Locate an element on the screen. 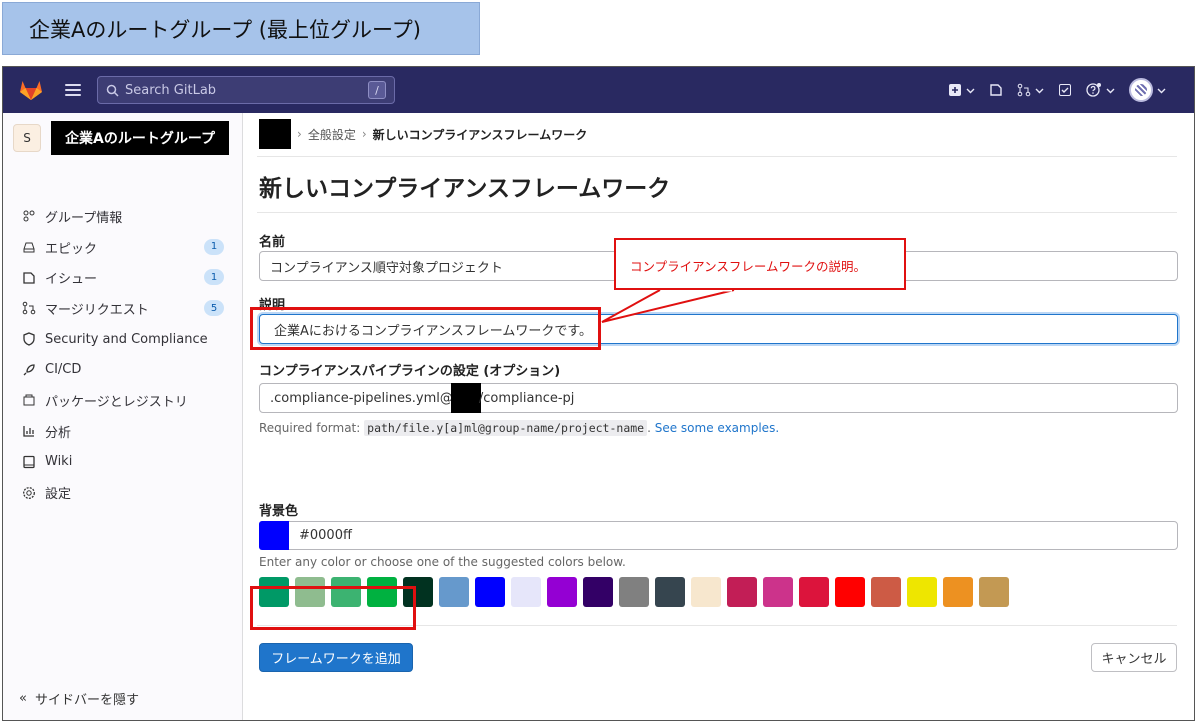 The image size is (1200, 728). top-navbar: Search GitLab / is located at coordinates (598, 90).